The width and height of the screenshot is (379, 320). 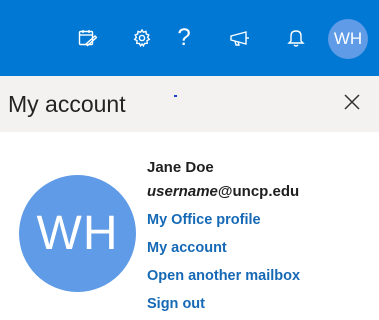 What do you see at coordinates (175, 96) in the screenshot?
I see `decorative-dot` at bounding box center [175, 96].